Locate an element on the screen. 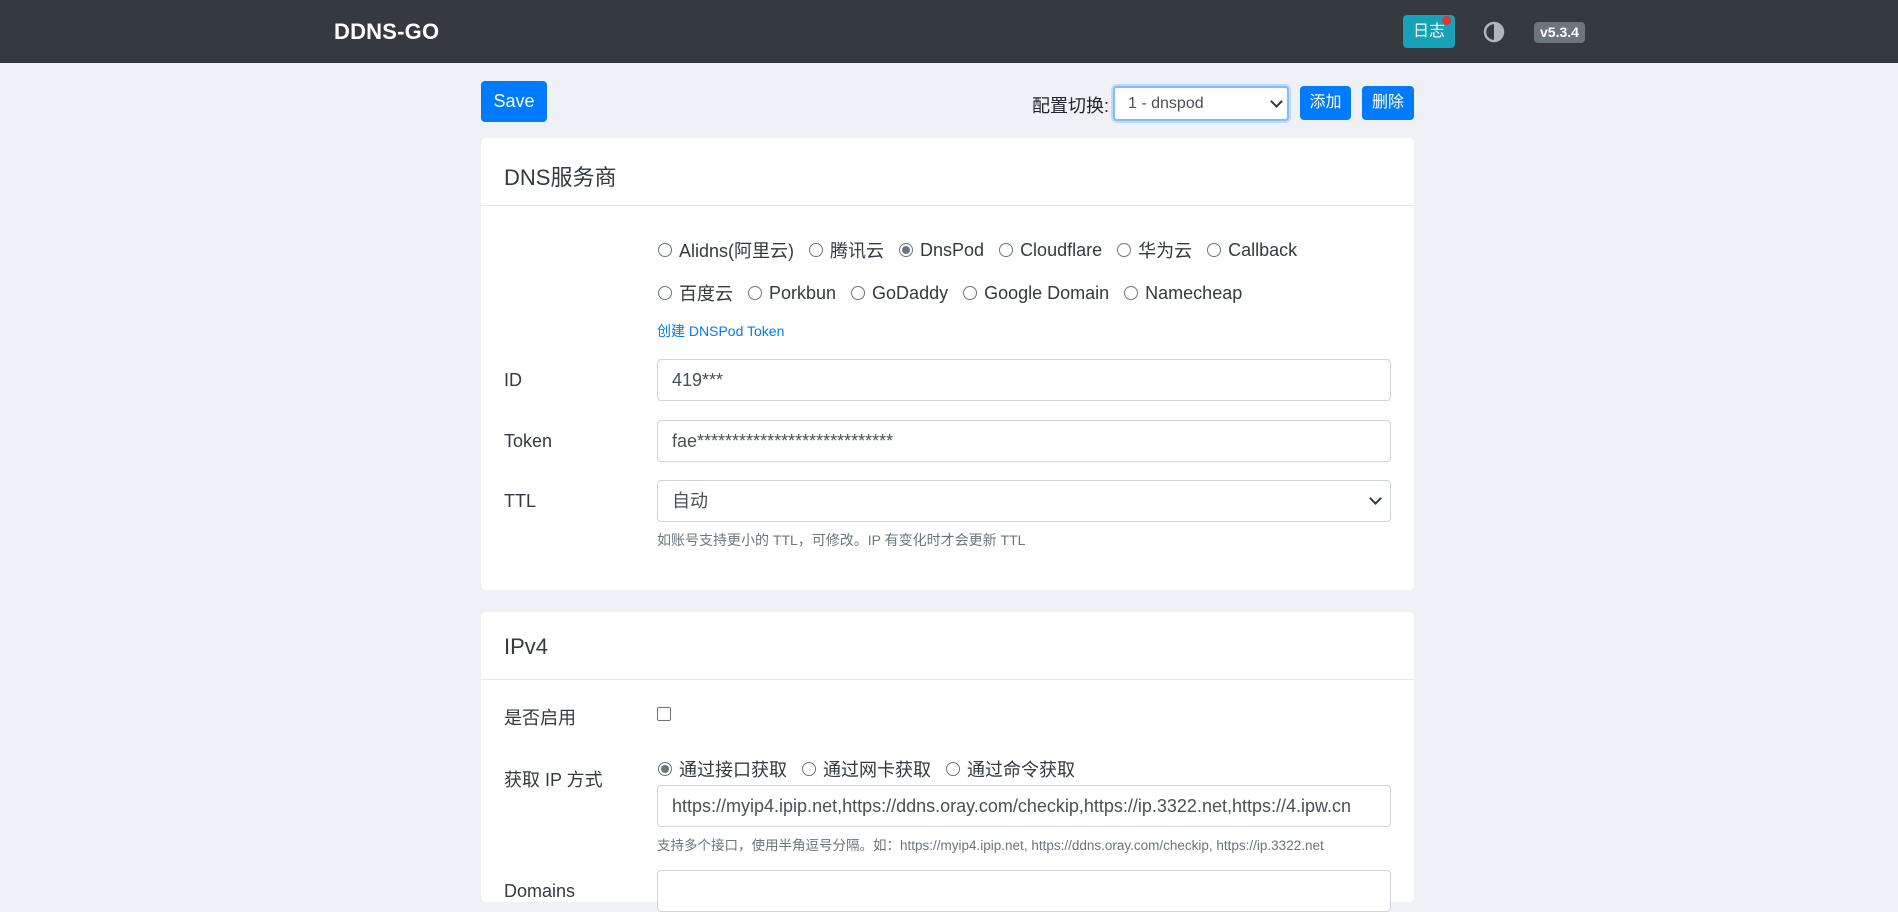 This screenshot has width=1898, height=912. id-input: 419*** is located at coordinates (1024, 380).